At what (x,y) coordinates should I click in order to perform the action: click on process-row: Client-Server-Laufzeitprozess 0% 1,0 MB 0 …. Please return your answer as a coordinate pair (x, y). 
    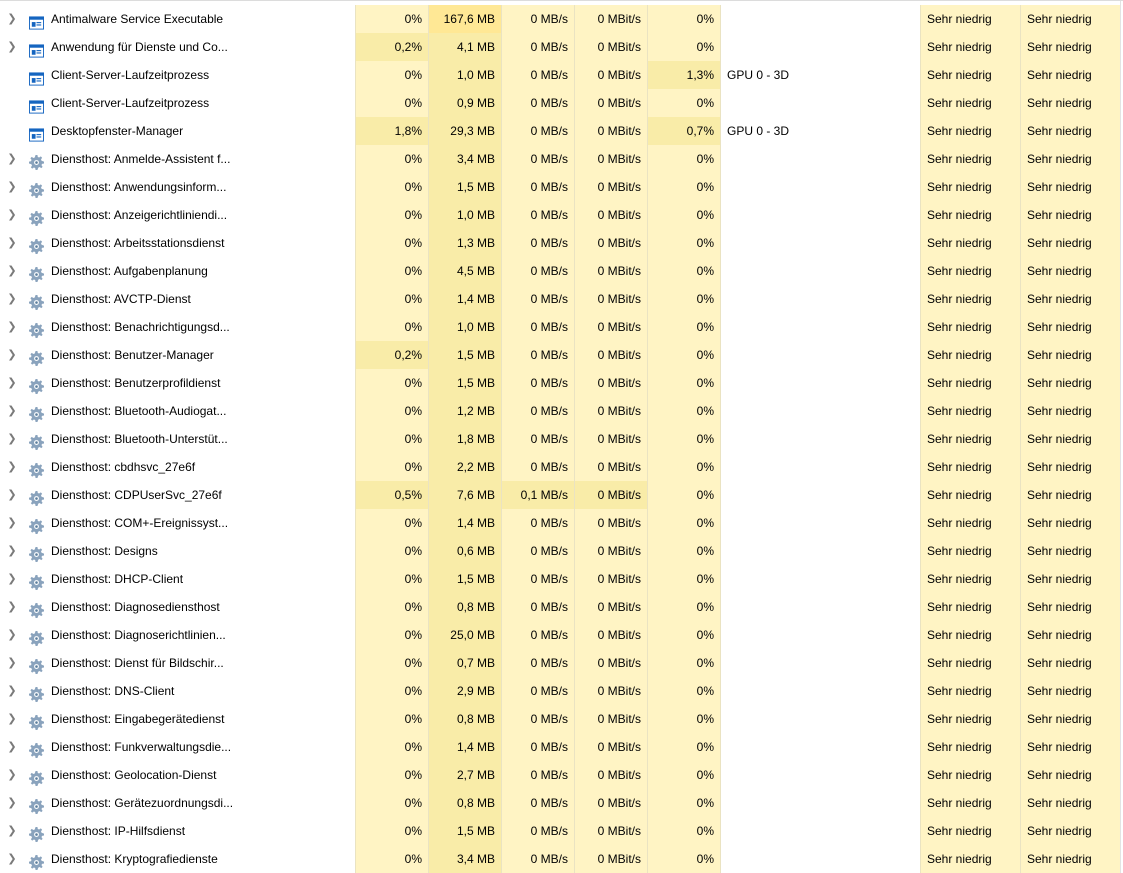
    Looking at the image, I should click on (561, 75).